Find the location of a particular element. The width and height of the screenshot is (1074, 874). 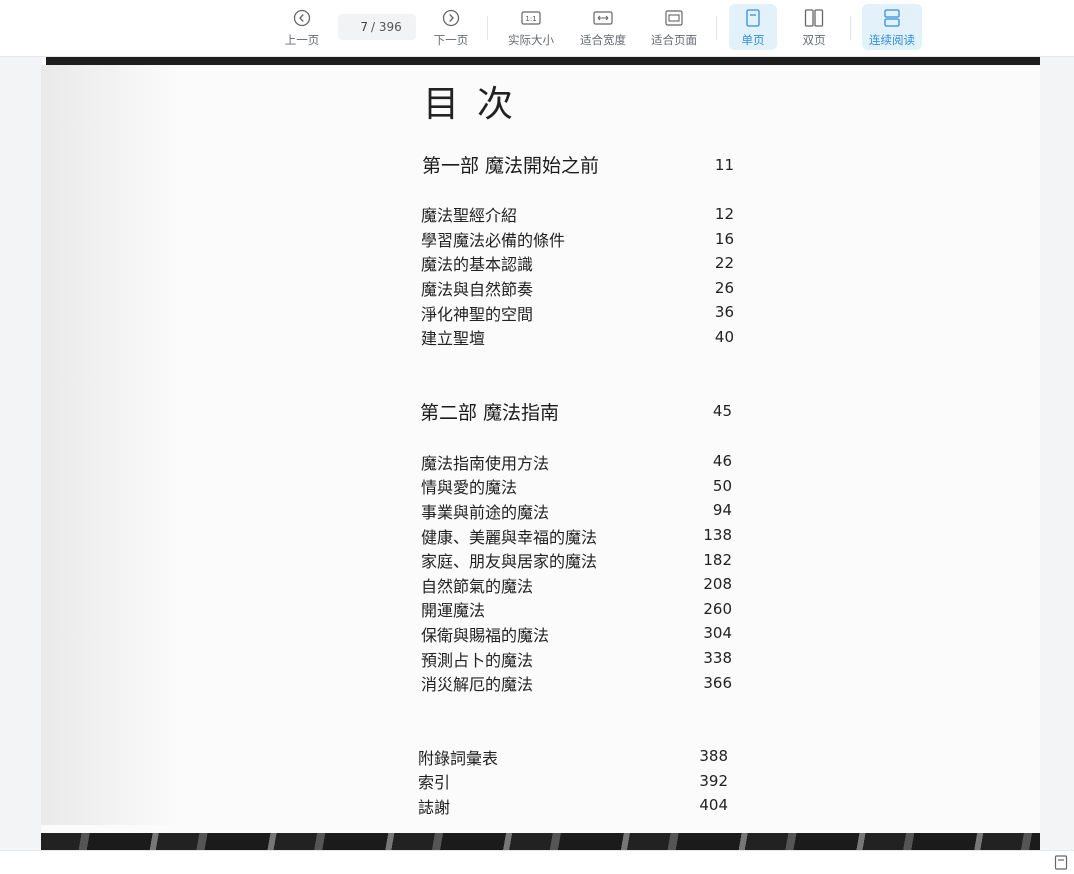

fit-width-button: 适合宽度 is located at coordinates (603, 27).